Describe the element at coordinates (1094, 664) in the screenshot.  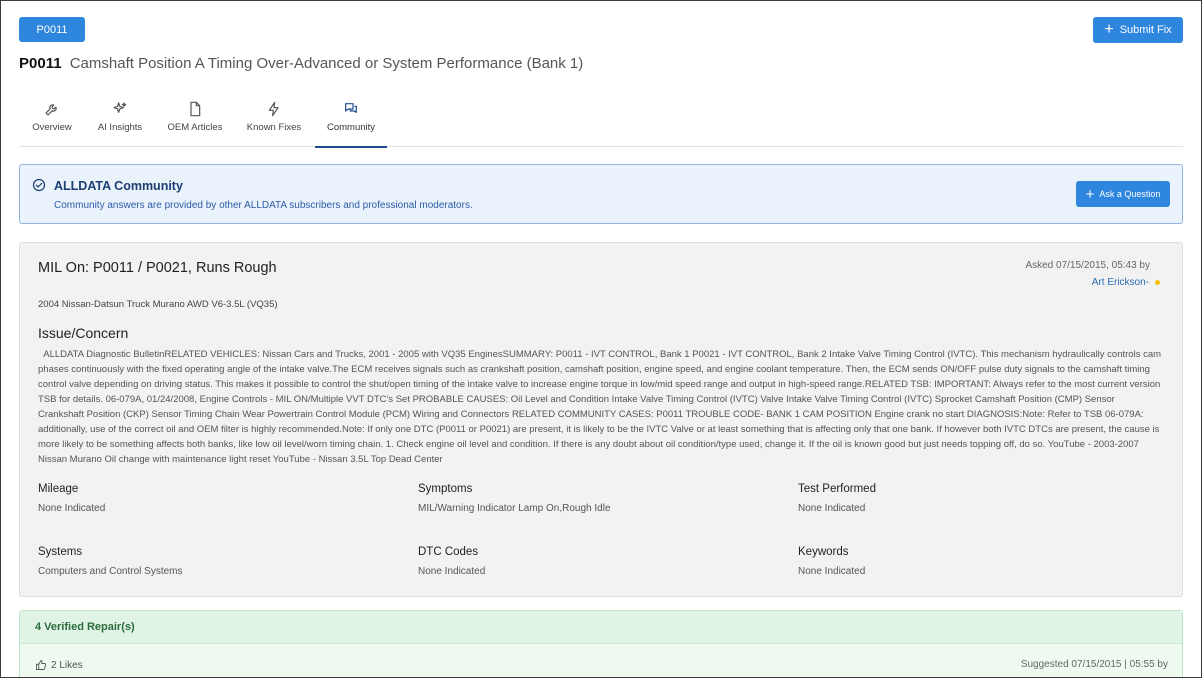
I see `suggested-timestamp: Suggested 07/15/2015 | 05:55 by` at that location.